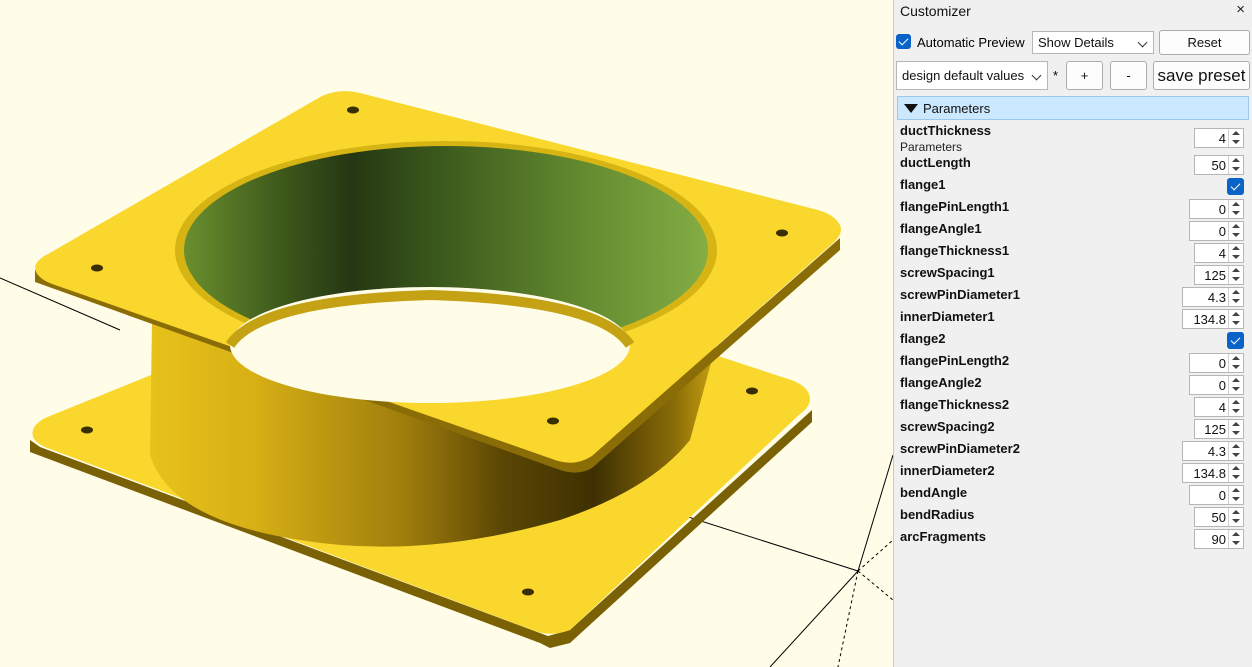  What do you see at coordinates (947, 316) in the screenshot?
I see `param-label-innerDiameter1: innerDiameter1` at bounding box center [947, 316].